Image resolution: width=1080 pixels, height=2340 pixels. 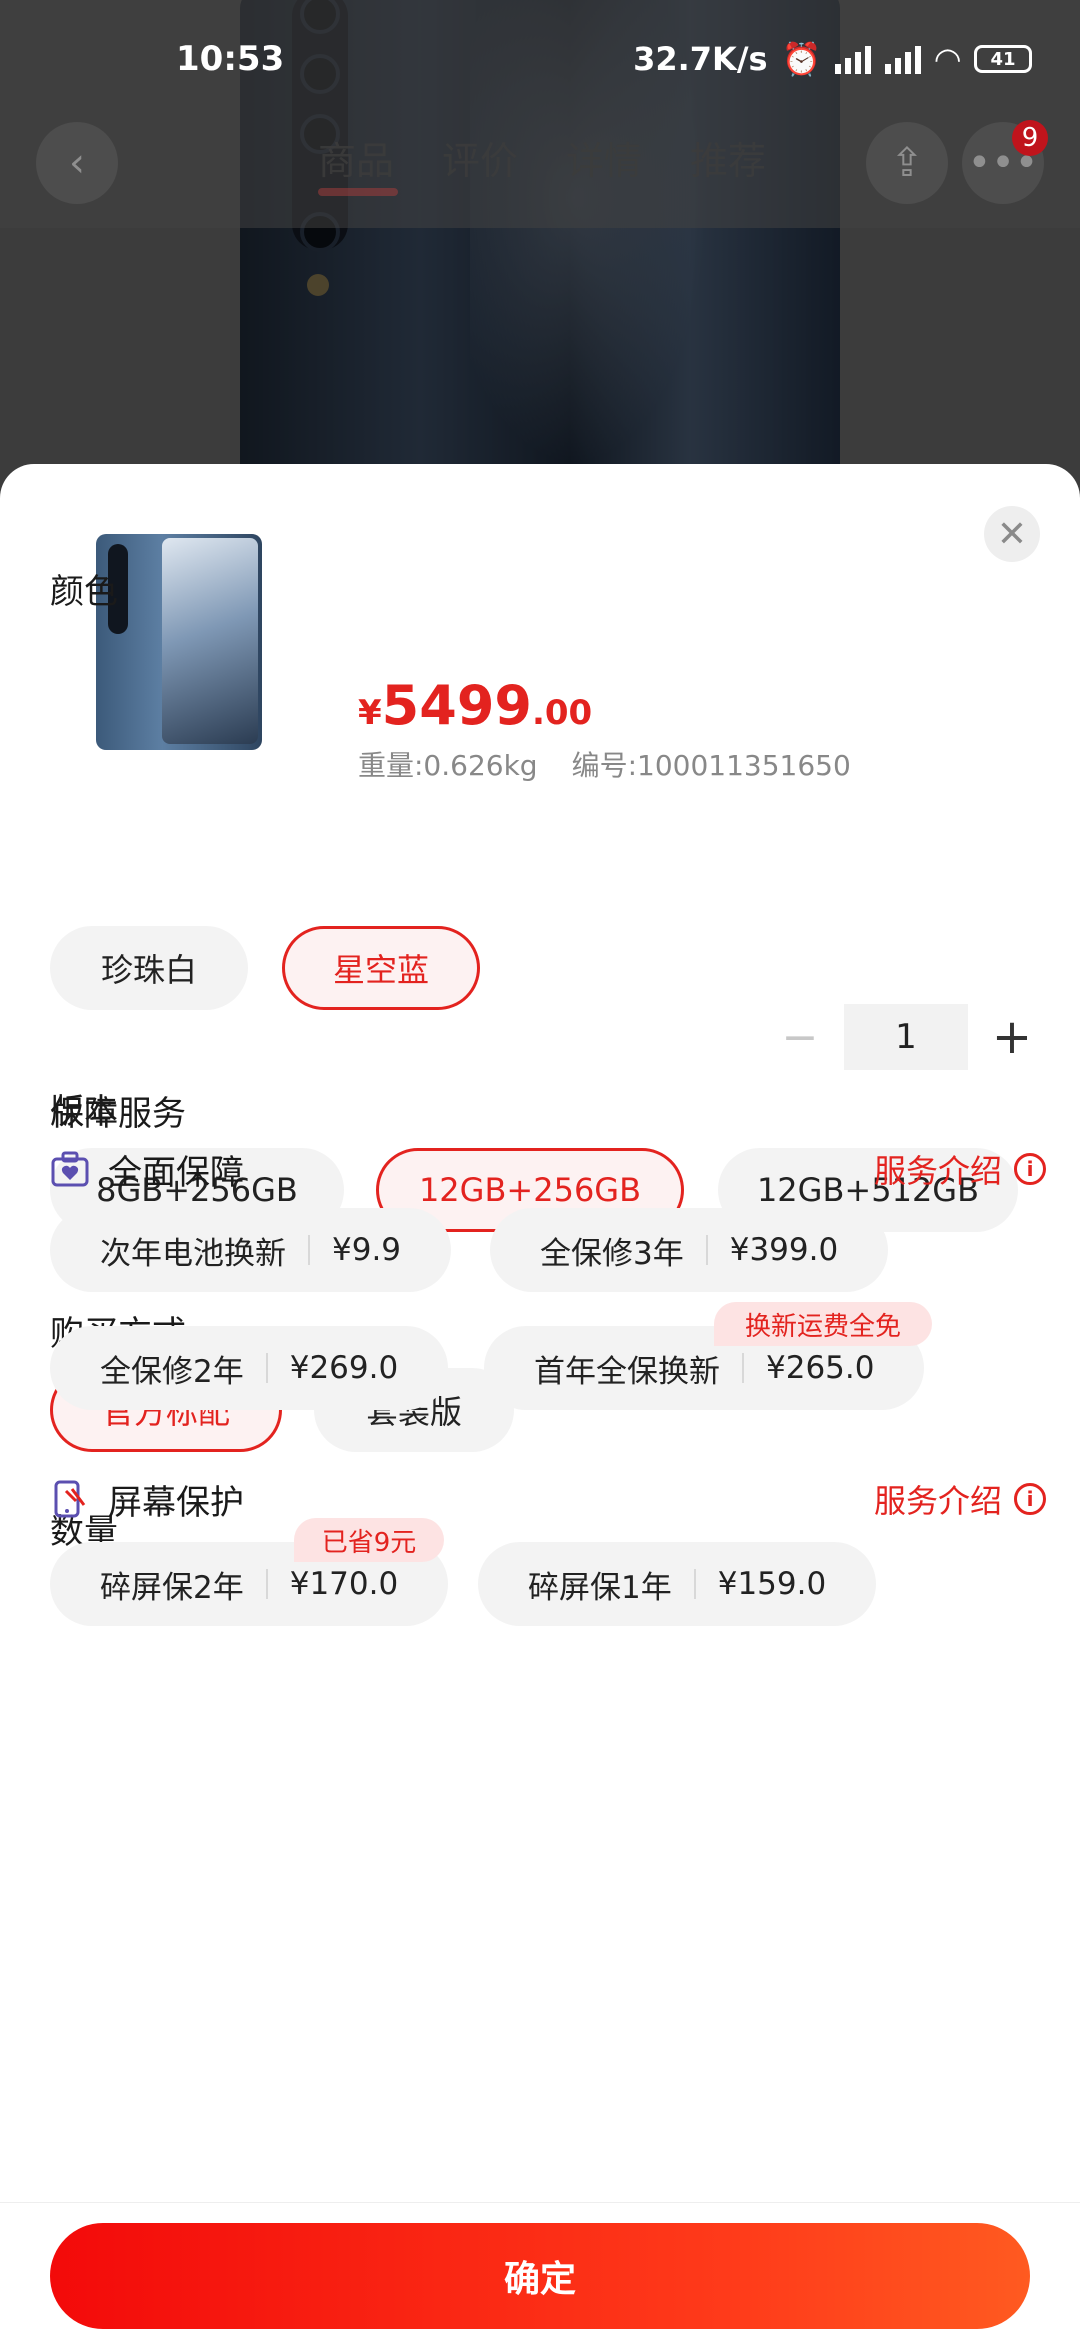 I want to click on tab-reviews: 评价, so click(x=480, y=157).